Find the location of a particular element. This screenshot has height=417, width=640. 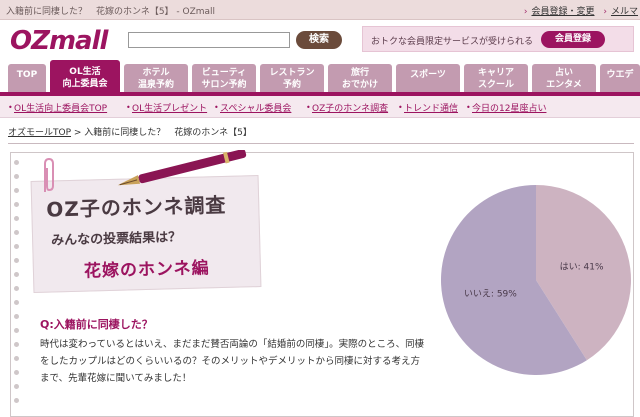

tab-wedding: ウエデ is located at coordinates (620, 78).